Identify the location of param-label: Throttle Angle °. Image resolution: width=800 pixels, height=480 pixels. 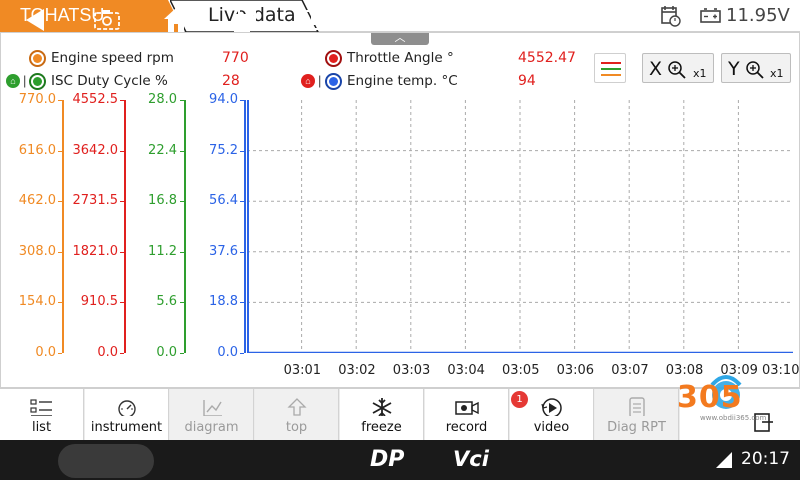
(400, 58).